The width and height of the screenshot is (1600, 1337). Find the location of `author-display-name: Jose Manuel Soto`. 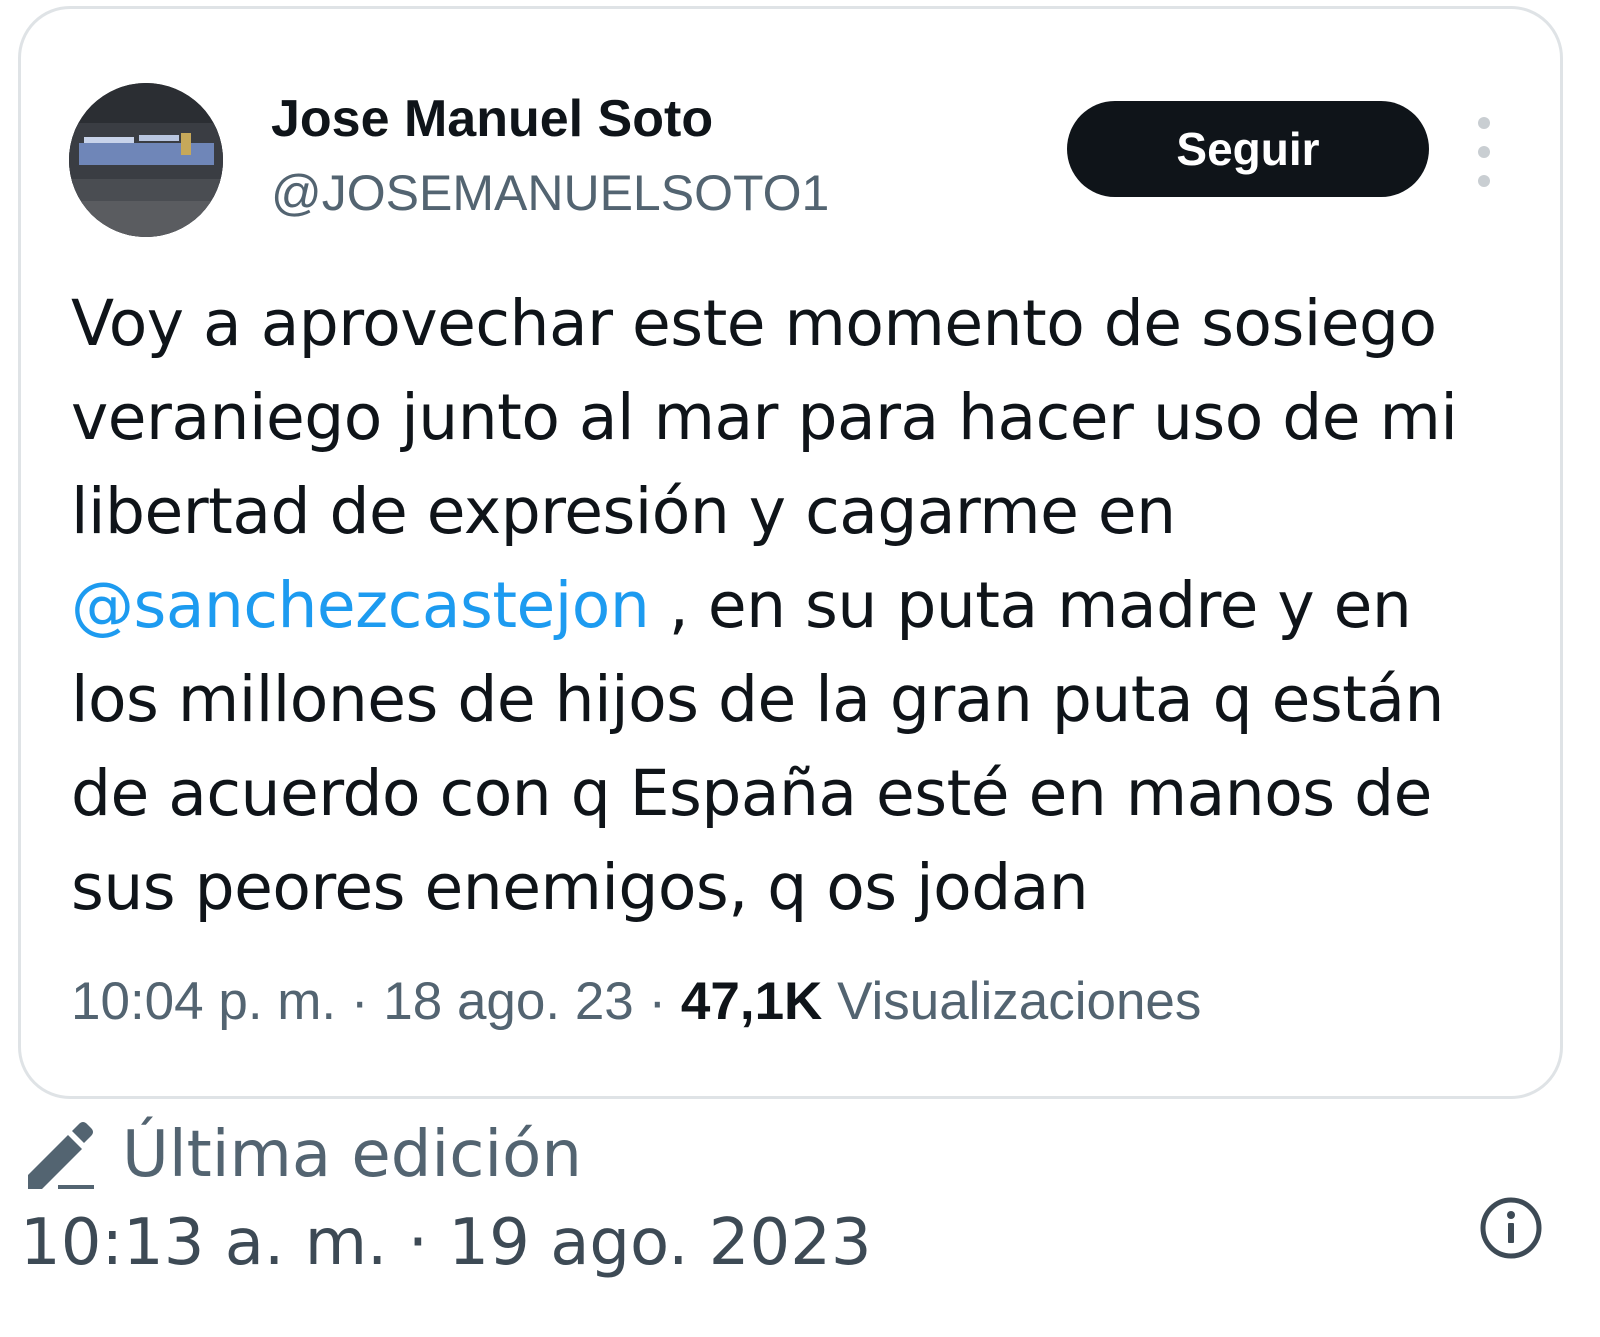

author-display-name: Jose Manuel Soto is located at coordinates (492, 119).